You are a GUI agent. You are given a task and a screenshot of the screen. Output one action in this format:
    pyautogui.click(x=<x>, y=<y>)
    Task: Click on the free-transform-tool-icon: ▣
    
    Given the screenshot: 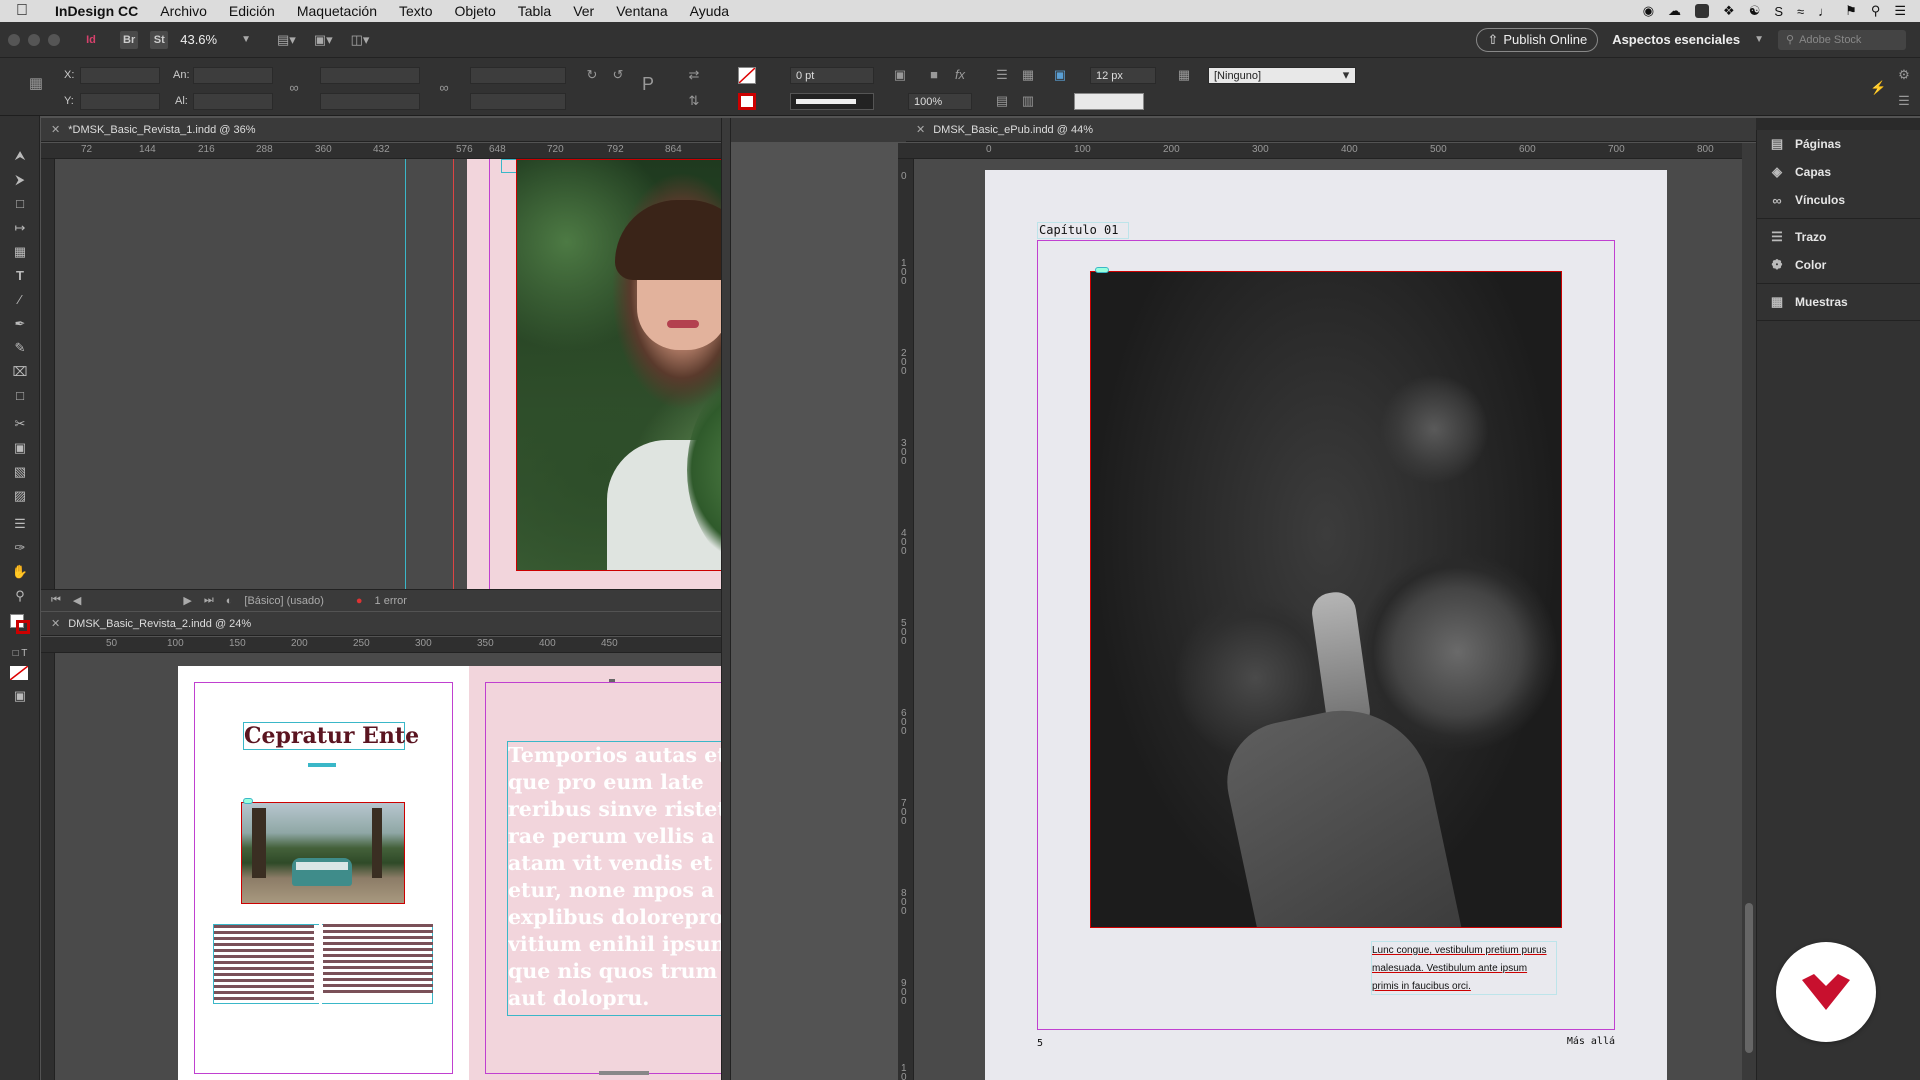 What is the action you would take?
    pyautogui.click(x=20, y=448)
    